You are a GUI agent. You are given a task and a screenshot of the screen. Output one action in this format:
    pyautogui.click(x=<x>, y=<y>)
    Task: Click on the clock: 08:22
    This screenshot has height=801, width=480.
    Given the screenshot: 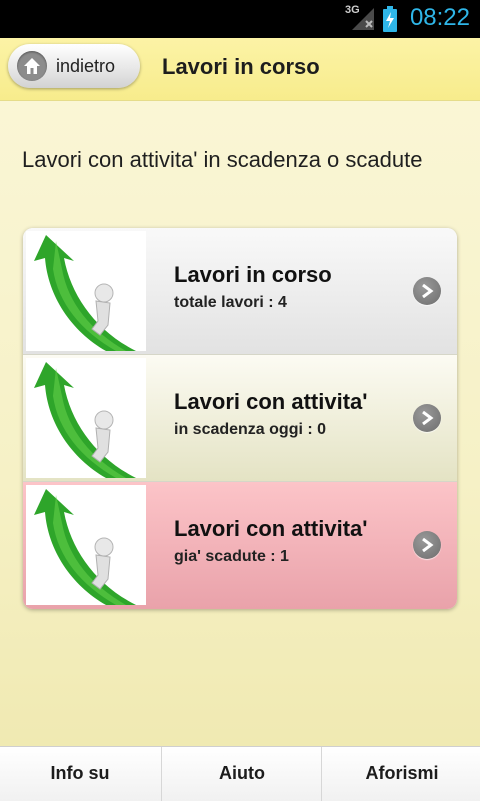 What is the action you would take?
    pyautogui.click(x=439, y=17)
    